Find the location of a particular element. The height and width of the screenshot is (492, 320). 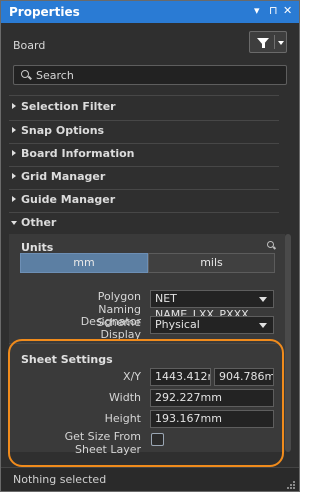

collapse-arrow-icon is located at coordinates (14, 223).